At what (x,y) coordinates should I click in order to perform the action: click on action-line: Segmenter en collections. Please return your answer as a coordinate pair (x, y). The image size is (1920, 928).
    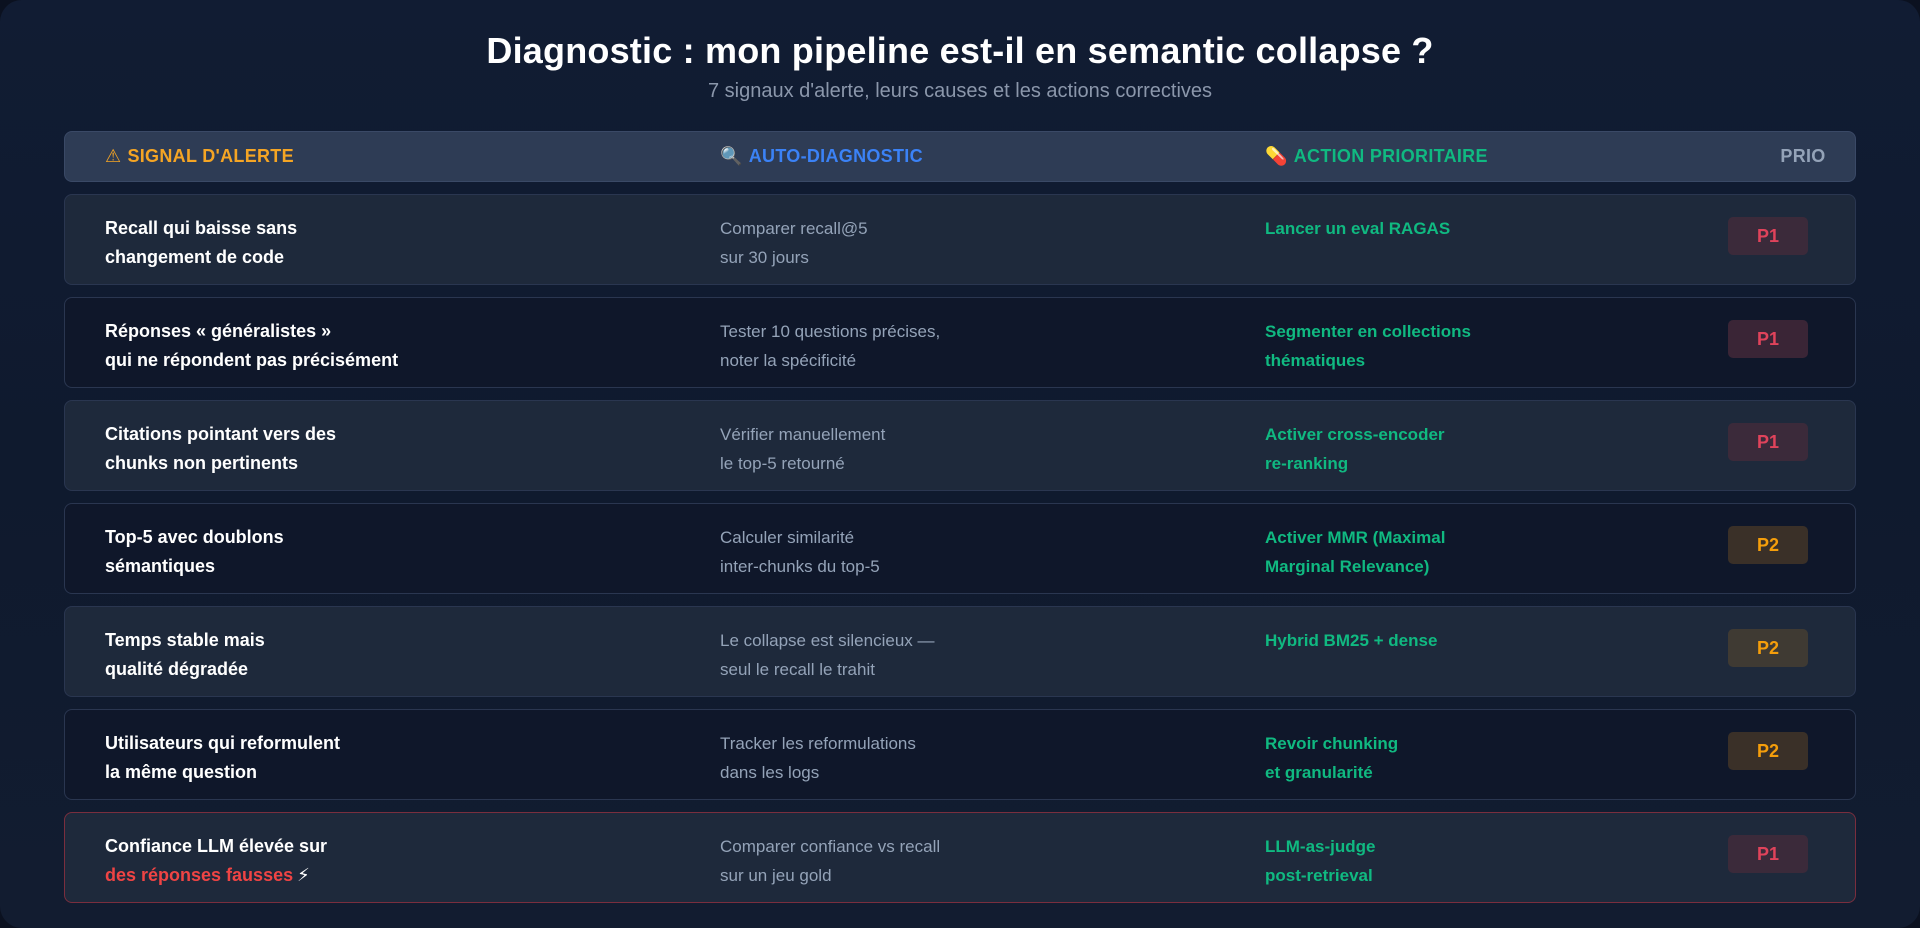
    Looking at the image, I should click on (1368, 331).